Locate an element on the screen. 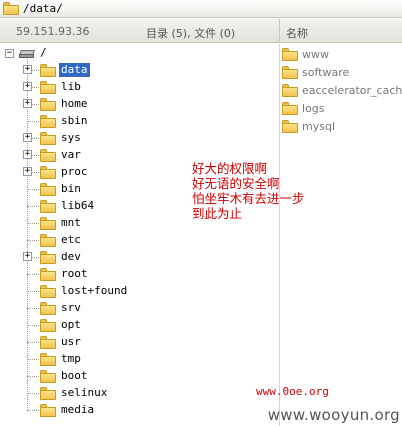 The image size is (402, 426). path-bar: /data/ is located at coordinates (201, 9).